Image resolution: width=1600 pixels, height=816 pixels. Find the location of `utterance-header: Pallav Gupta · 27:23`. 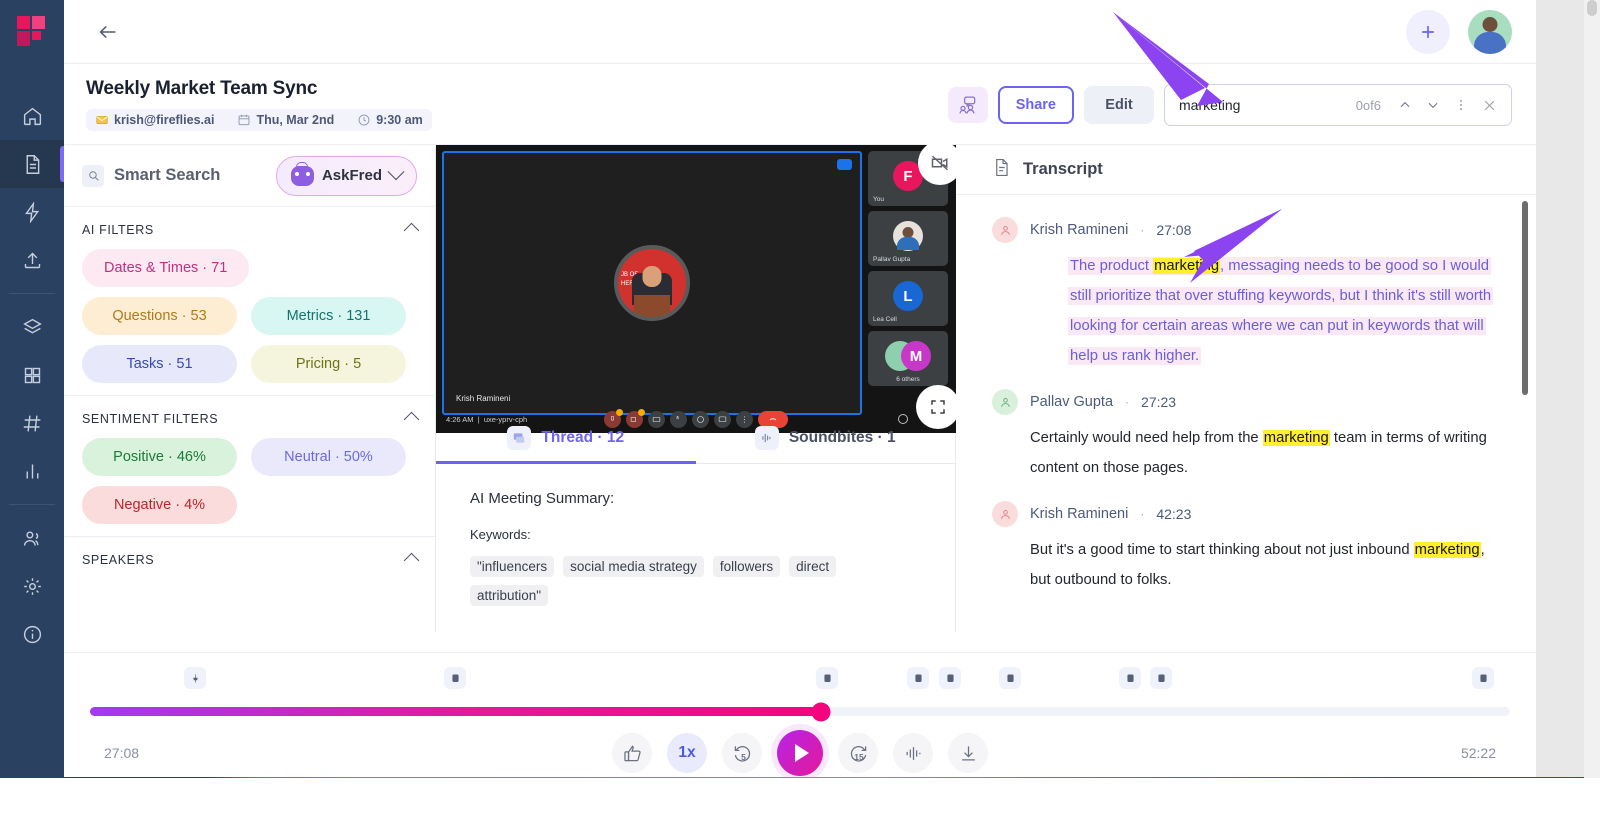

utterance-header: Pallav Gupta · 27:23 is located at coordinates (1244, 402).